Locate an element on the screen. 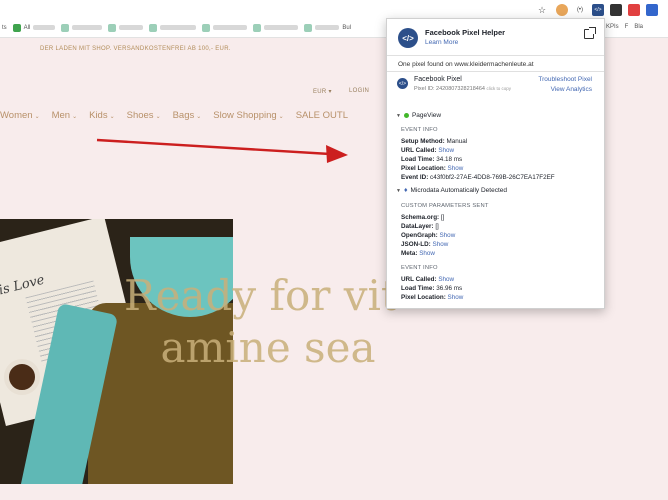  kv-row: OpenGraph: Show is located at coordinates (428, 235).